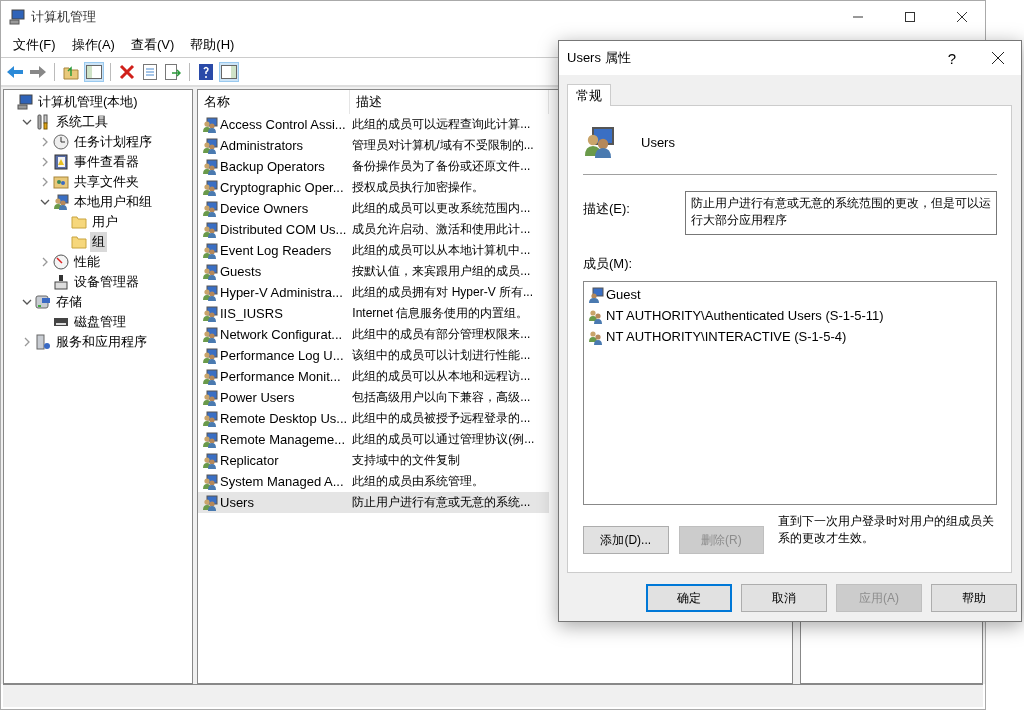 The width and height of the screenshot is (1024, 710). I want to click on menu-item: 文件(F), so click(34, 45).